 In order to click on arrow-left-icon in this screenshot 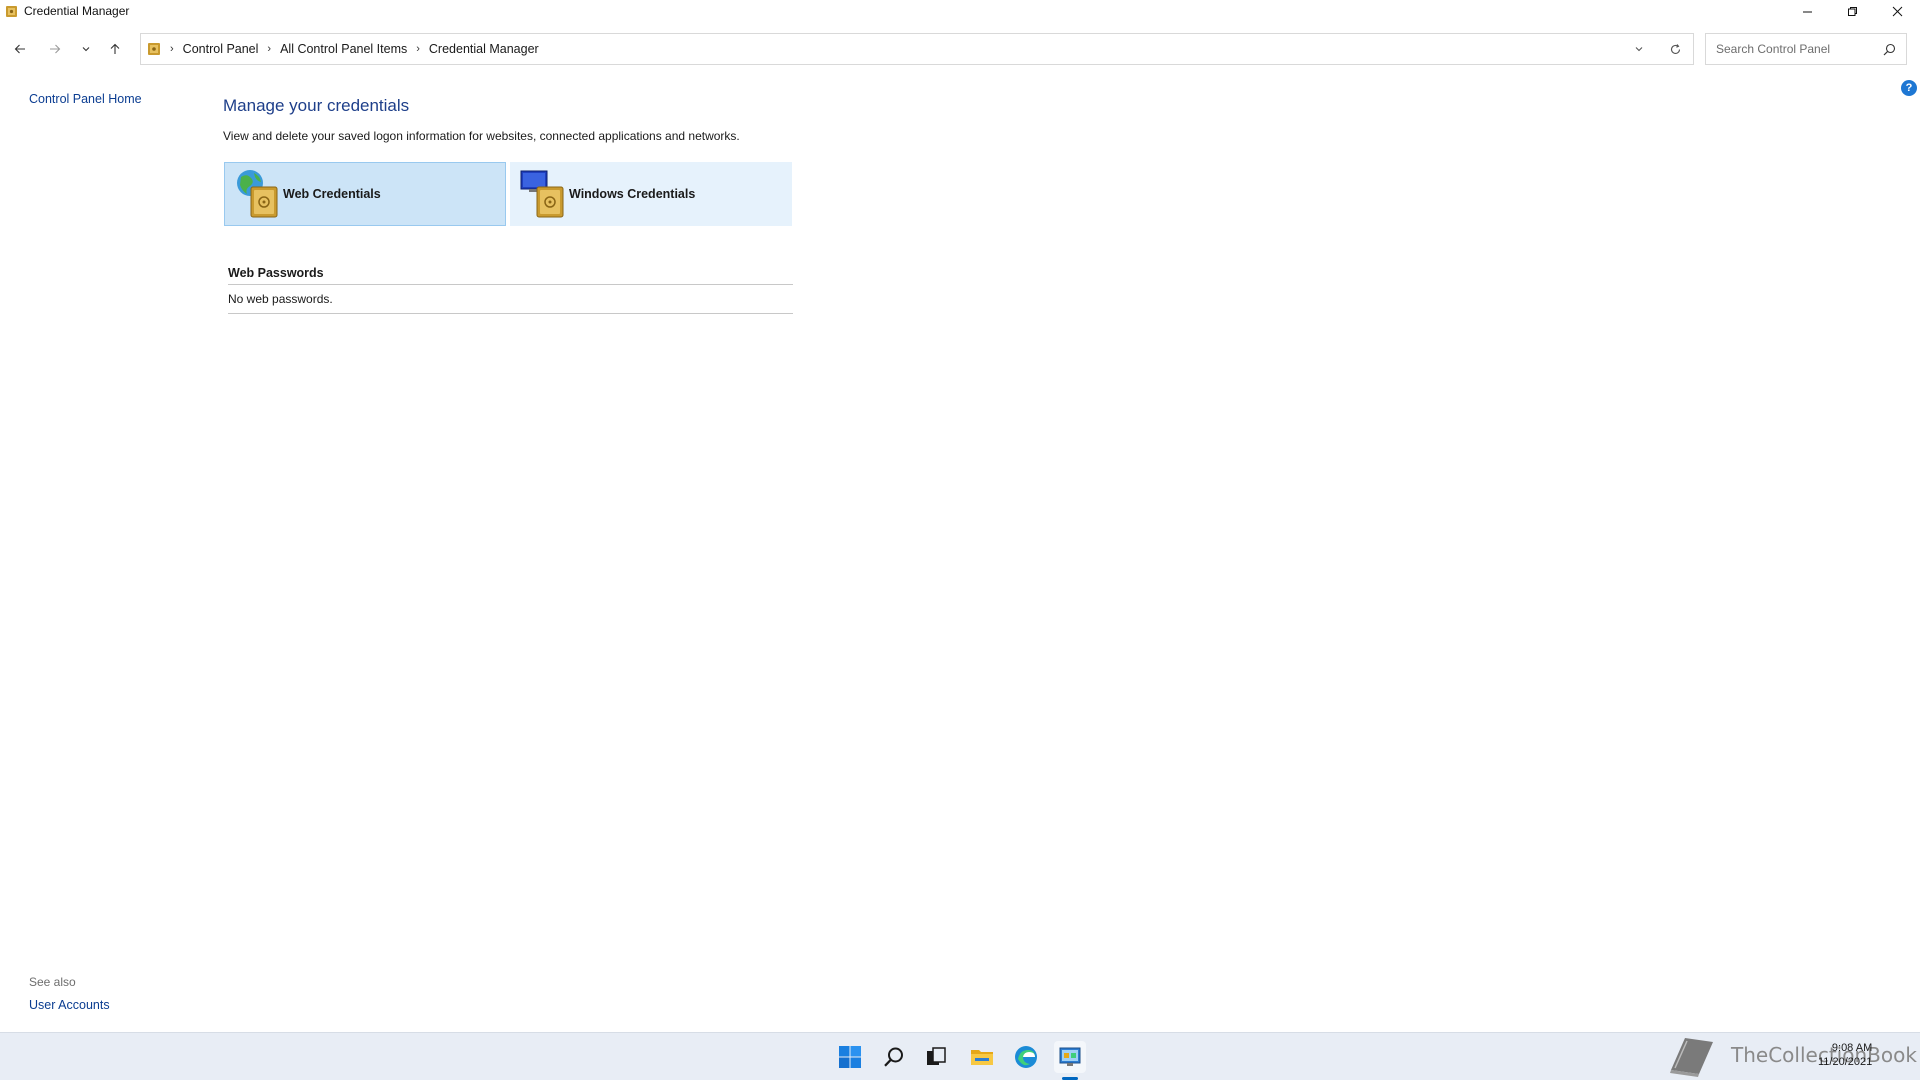, I will do `click(19, 49)`.